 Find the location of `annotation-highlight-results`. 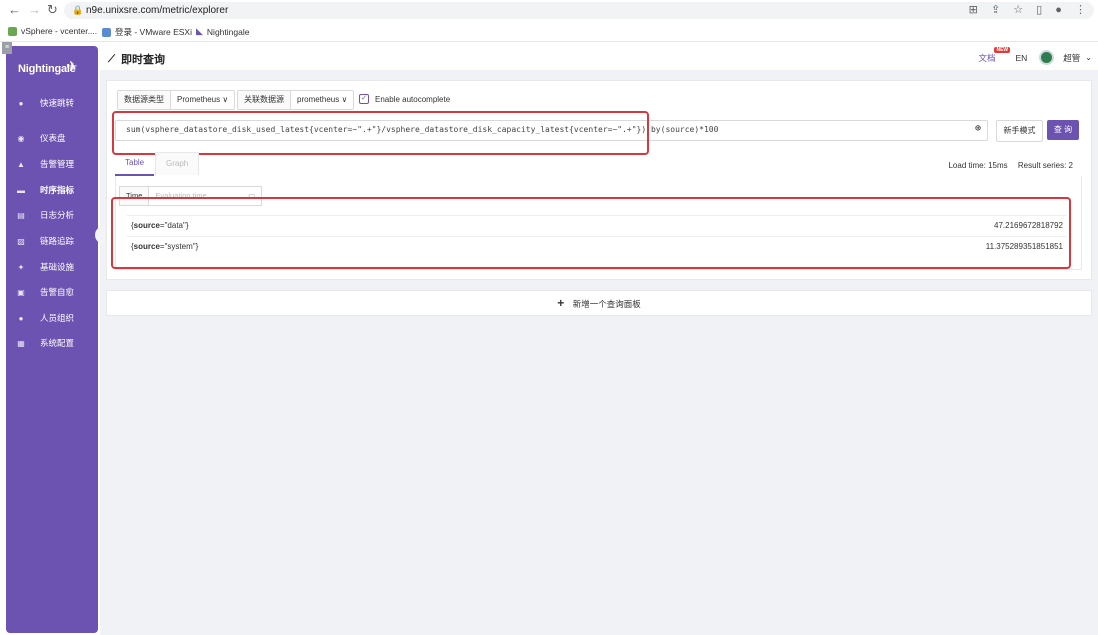

annotation-highlight-results is located at coordinates (591, 233).